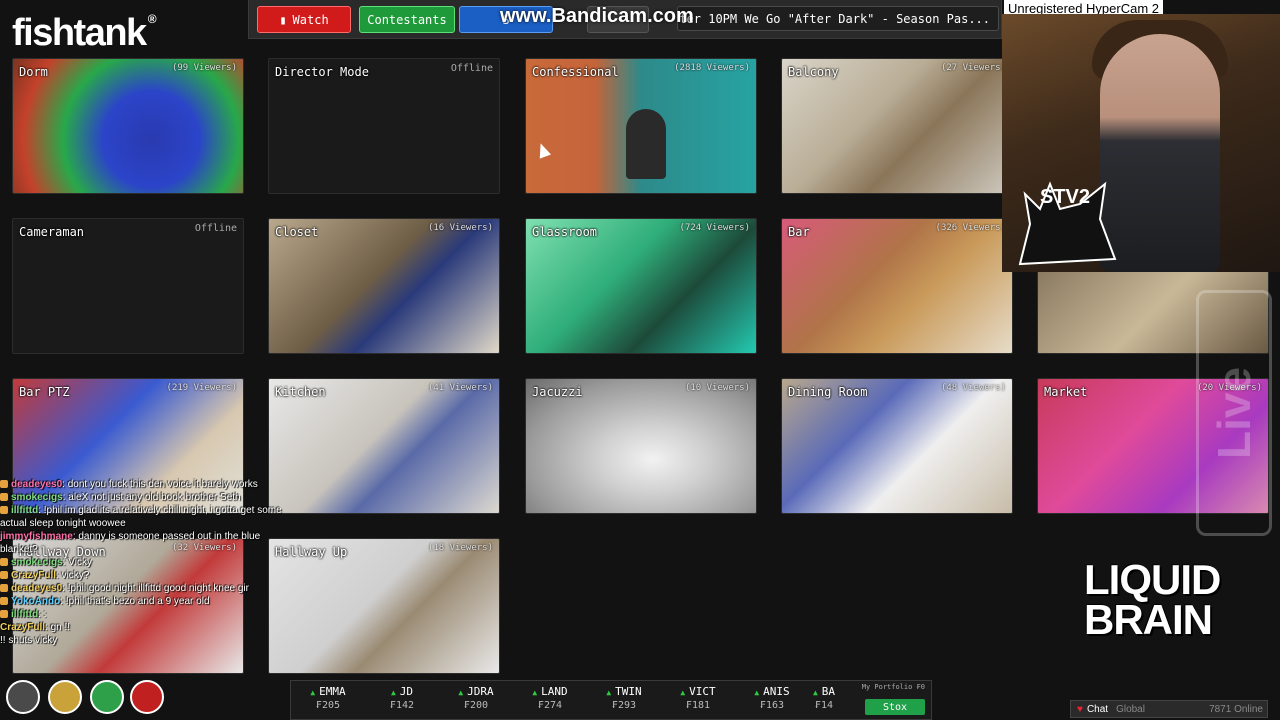 The width and height of the screenshot is (1280, 720). Describe the element at coordinates (476, 700) in the screenshot. I see `stock-item: JDRA₣200` at that location.